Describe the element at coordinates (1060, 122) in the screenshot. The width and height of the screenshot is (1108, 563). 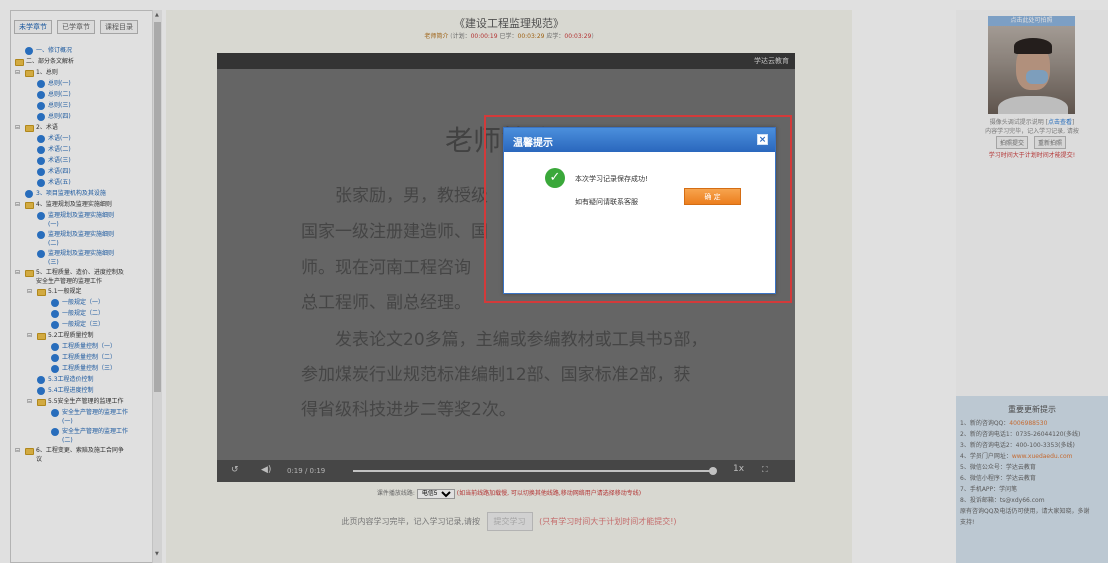
I see `camera-tip-link: 点击查看` at that location.